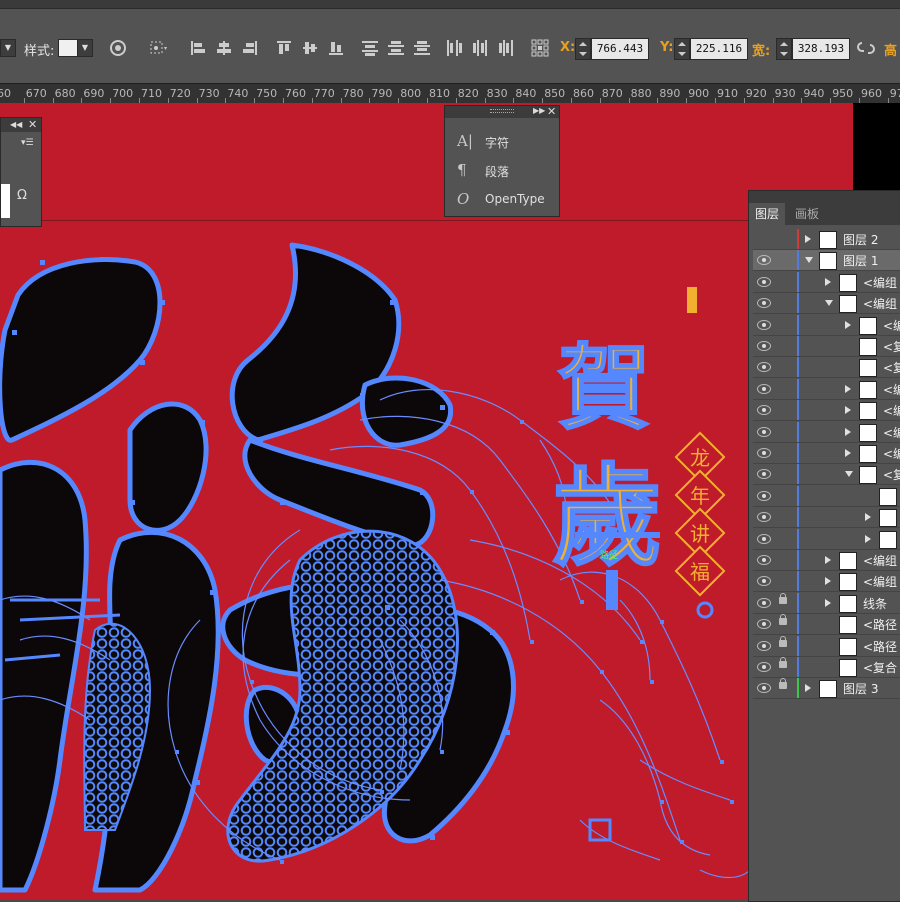 The width and height of the screenshot is (900, 902). Describe the element at coordinates (807, 214) in the screenshot. I see `tab-artboards: 画板` at that location.